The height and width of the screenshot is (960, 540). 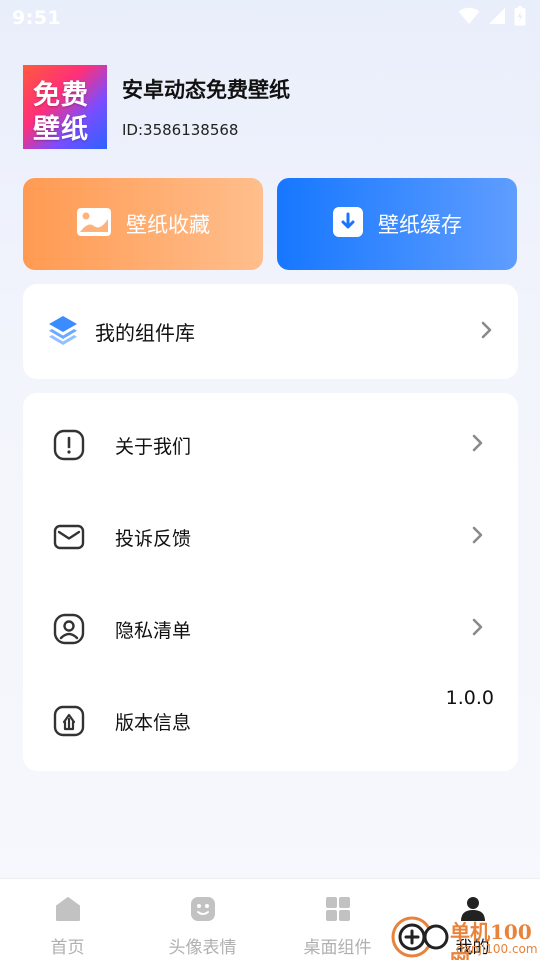 I want to click on wallpaper-favorites-button: 壁纸收藏, so click(x=143, y=224).